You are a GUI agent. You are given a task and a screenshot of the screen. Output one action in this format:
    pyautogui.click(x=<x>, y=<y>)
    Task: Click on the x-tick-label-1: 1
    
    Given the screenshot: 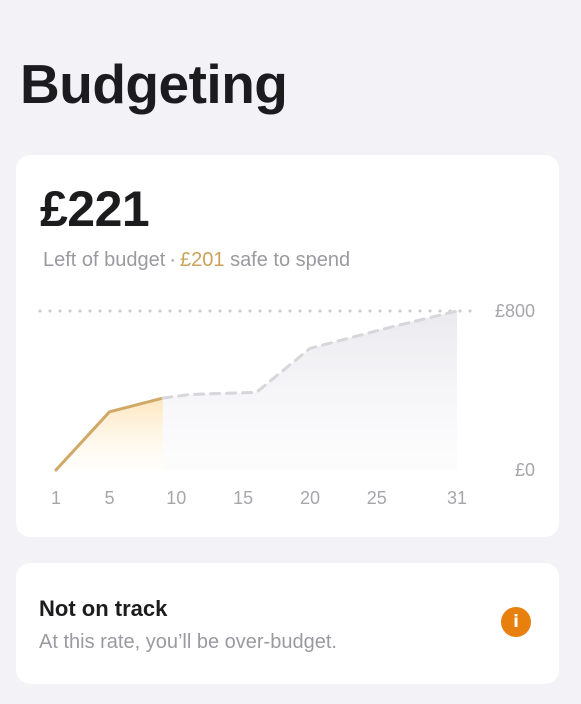 What is the action you would take?
    pyautogui.click(x=56, y=498)
    